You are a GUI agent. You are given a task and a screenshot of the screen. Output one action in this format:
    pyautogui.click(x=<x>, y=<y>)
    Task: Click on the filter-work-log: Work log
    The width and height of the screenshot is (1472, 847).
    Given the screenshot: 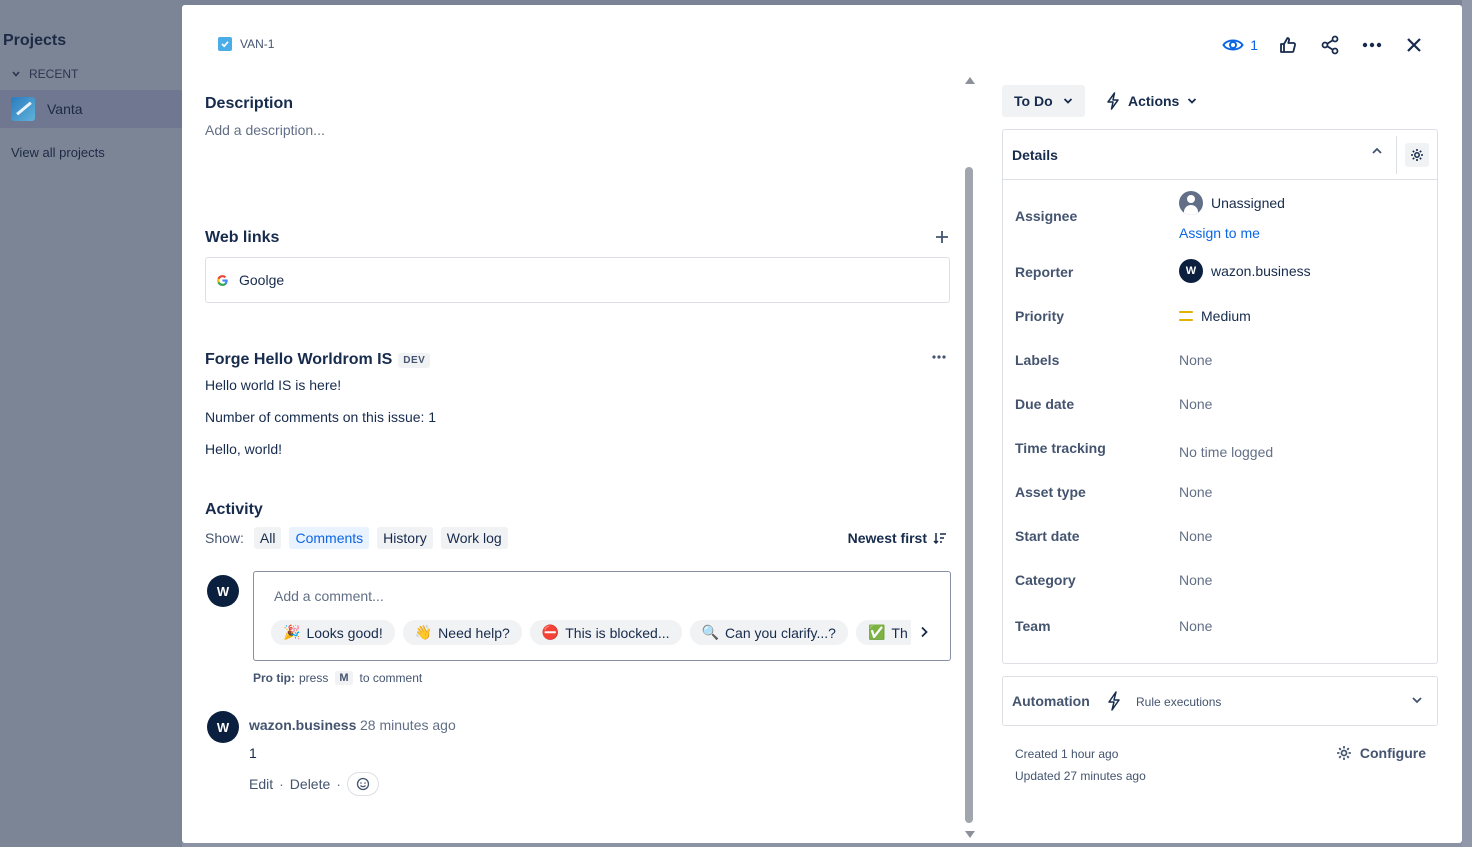 What is the action you would take?
    pyautogui.click(x=474, y=538)
    